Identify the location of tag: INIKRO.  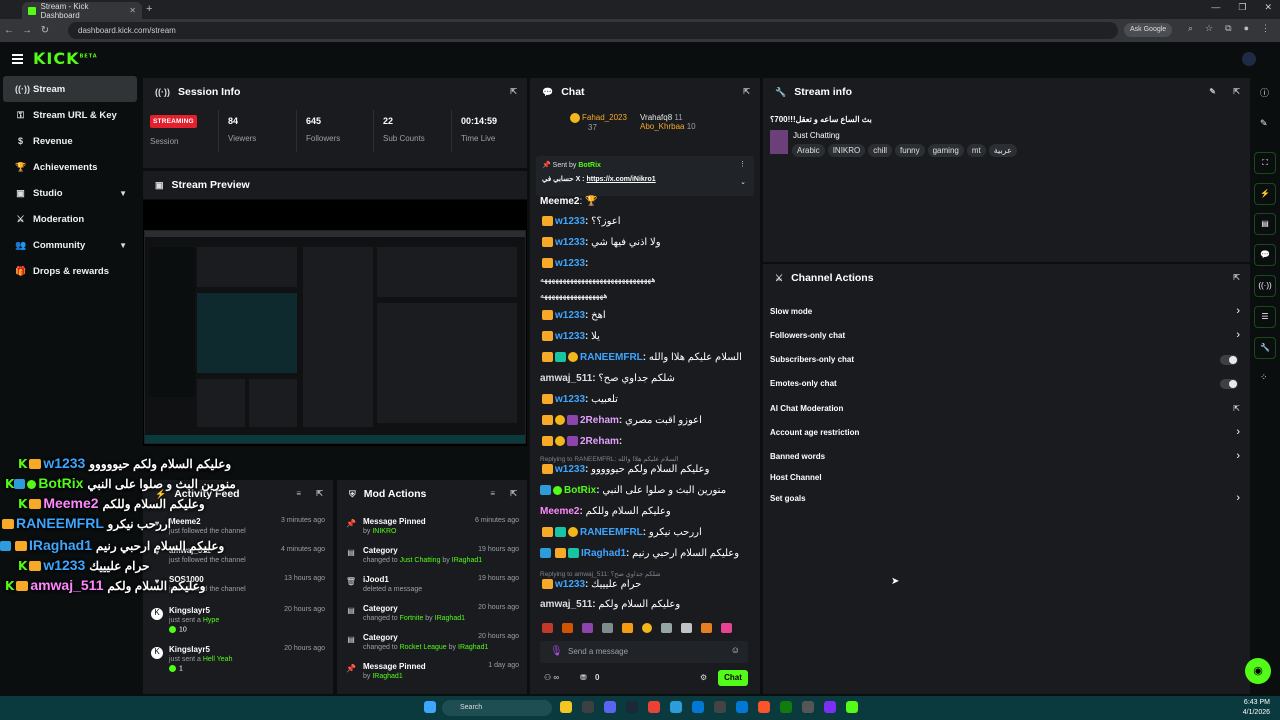
(846, 150).